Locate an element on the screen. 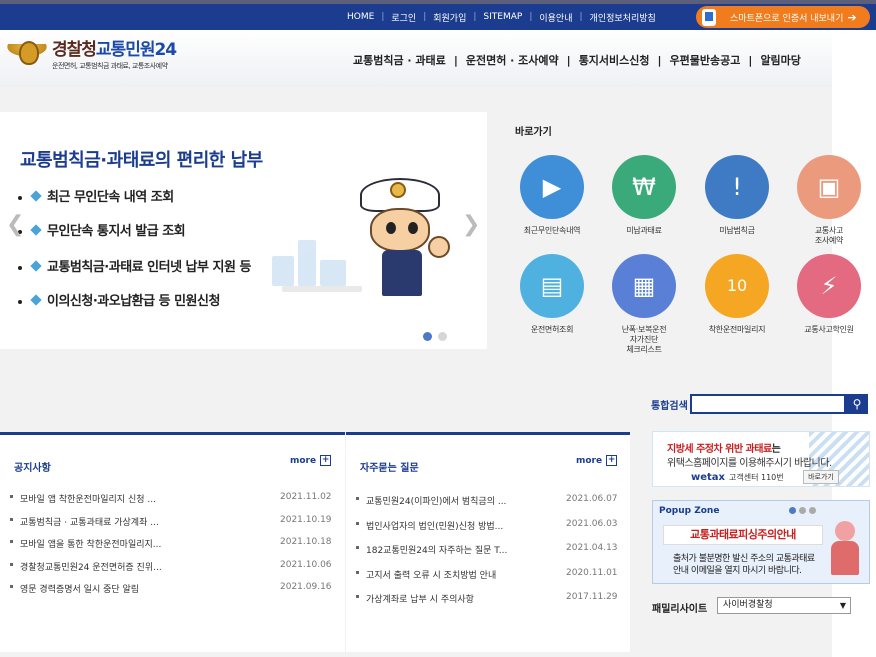 The width and height of the screenshot is (876, 657). list-item-date: 2021.10.06 is located at coordinates (306, 564).